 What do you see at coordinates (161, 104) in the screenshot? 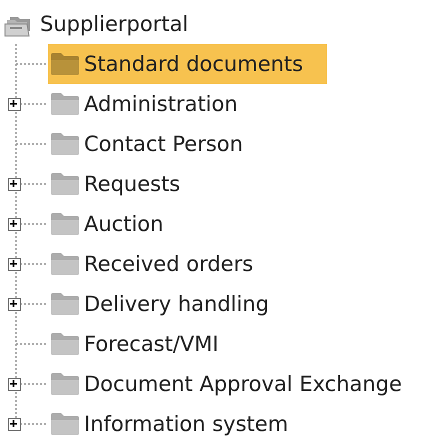
I see `tree-item-label: Administration` at bounding box center [161, 104].